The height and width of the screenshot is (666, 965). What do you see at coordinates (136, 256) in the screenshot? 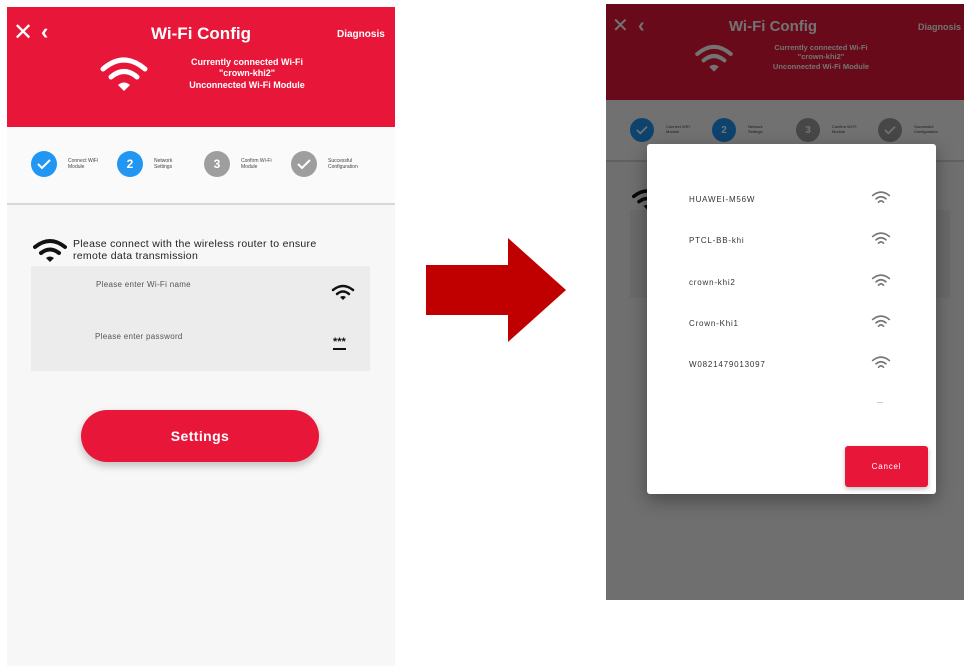
I see `info-text: remote data transmission` at bounding box center [136, 256].